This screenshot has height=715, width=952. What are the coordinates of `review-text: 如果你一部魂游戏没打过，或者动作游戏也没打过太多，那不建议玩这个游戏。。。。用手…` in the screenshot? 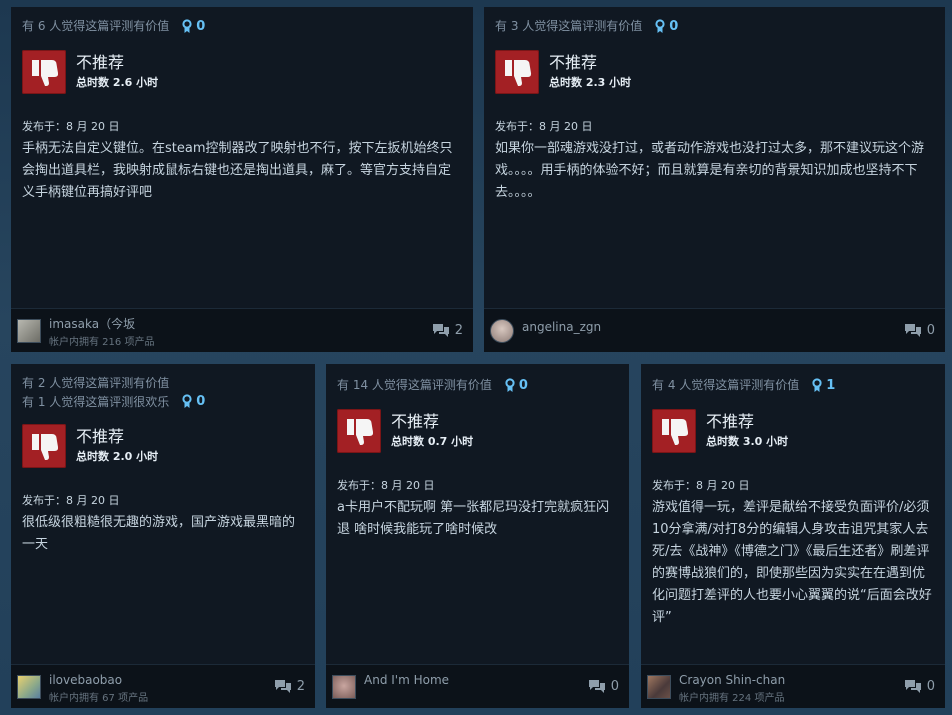 It's located at (710, 170).